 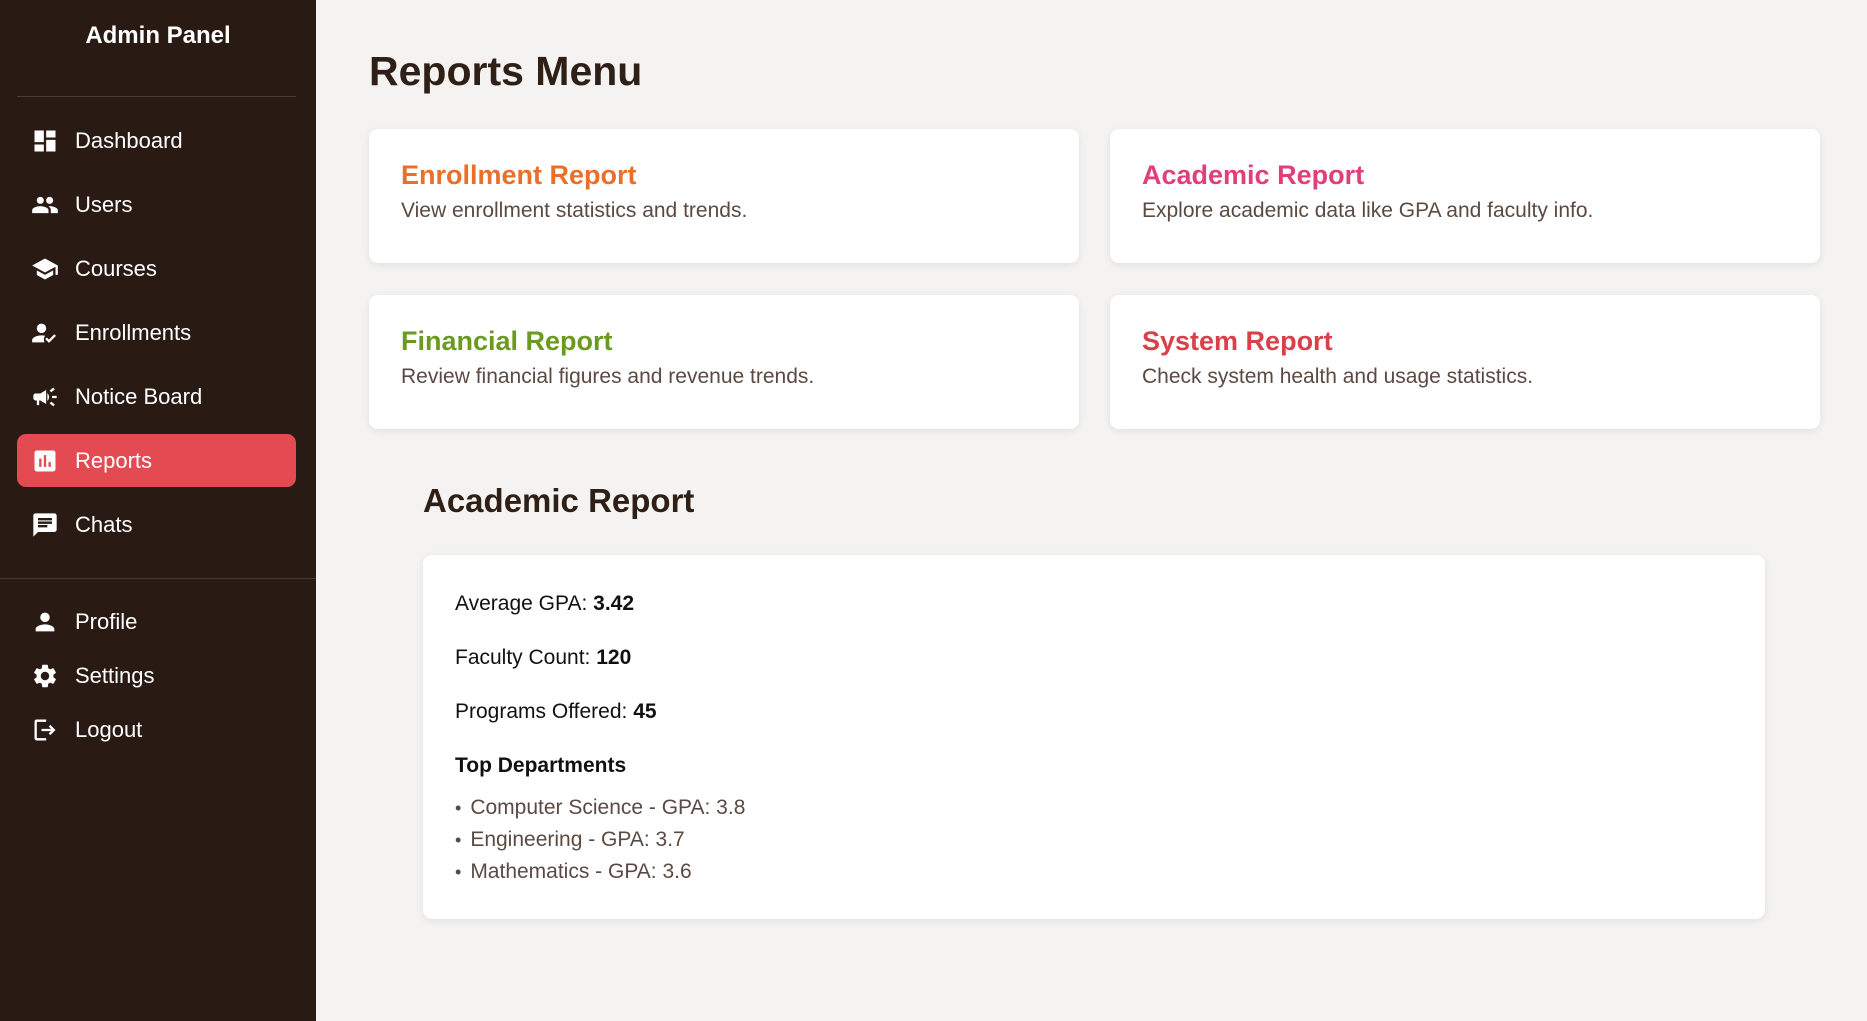 I want to click on stat-label: Average GPA:, so click(x=521, y=603).